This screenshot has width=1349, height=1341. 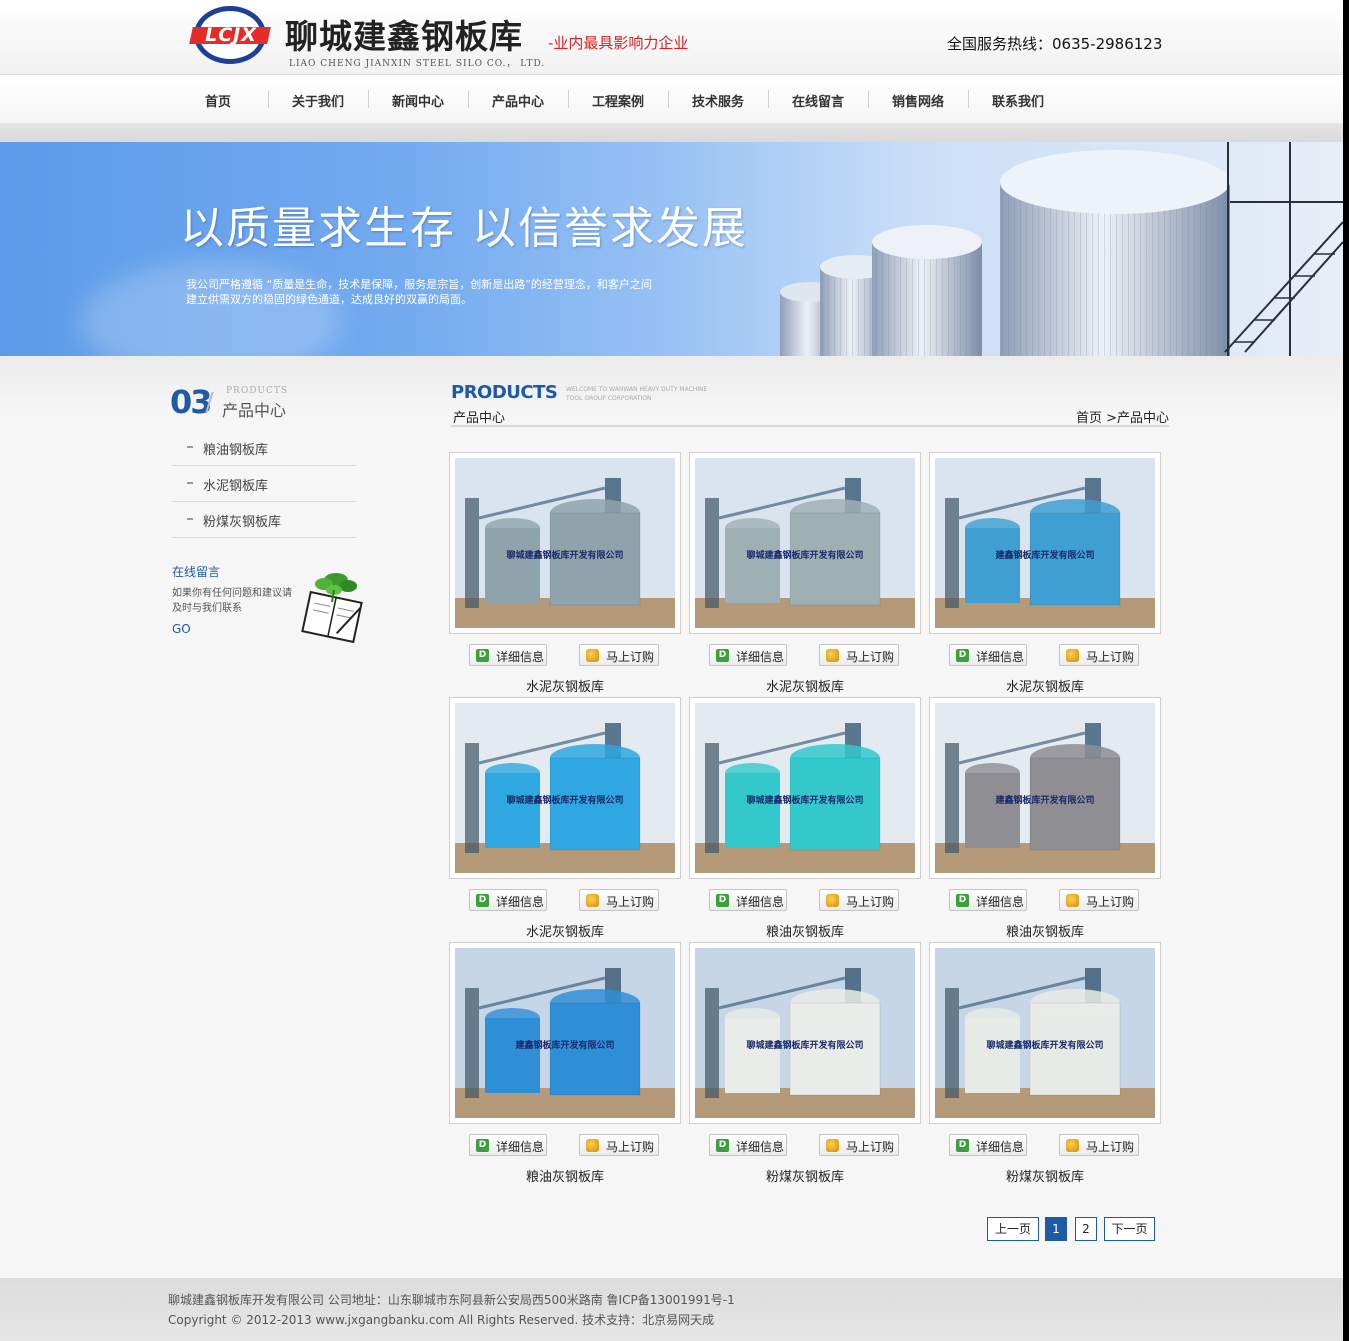 I want to click on nav-news: 新闻中心, so click(x=418, y=100).